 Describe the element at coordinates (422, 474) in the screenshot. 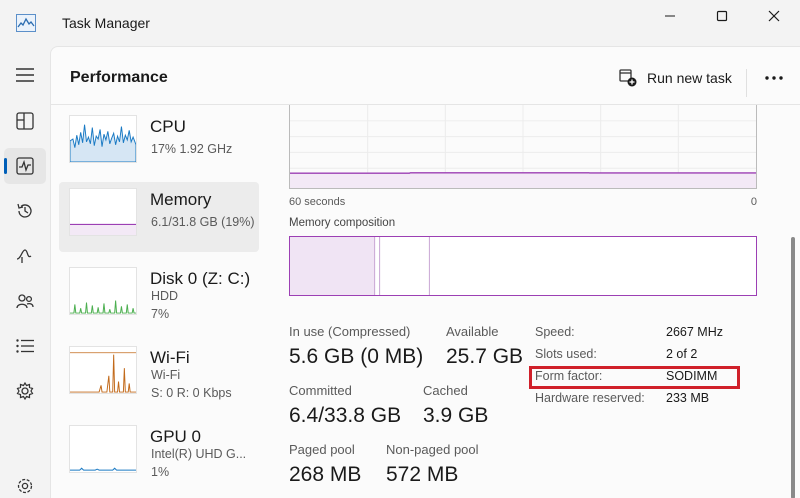

I see `non-paged-pool-value: 572 MB` at that location.